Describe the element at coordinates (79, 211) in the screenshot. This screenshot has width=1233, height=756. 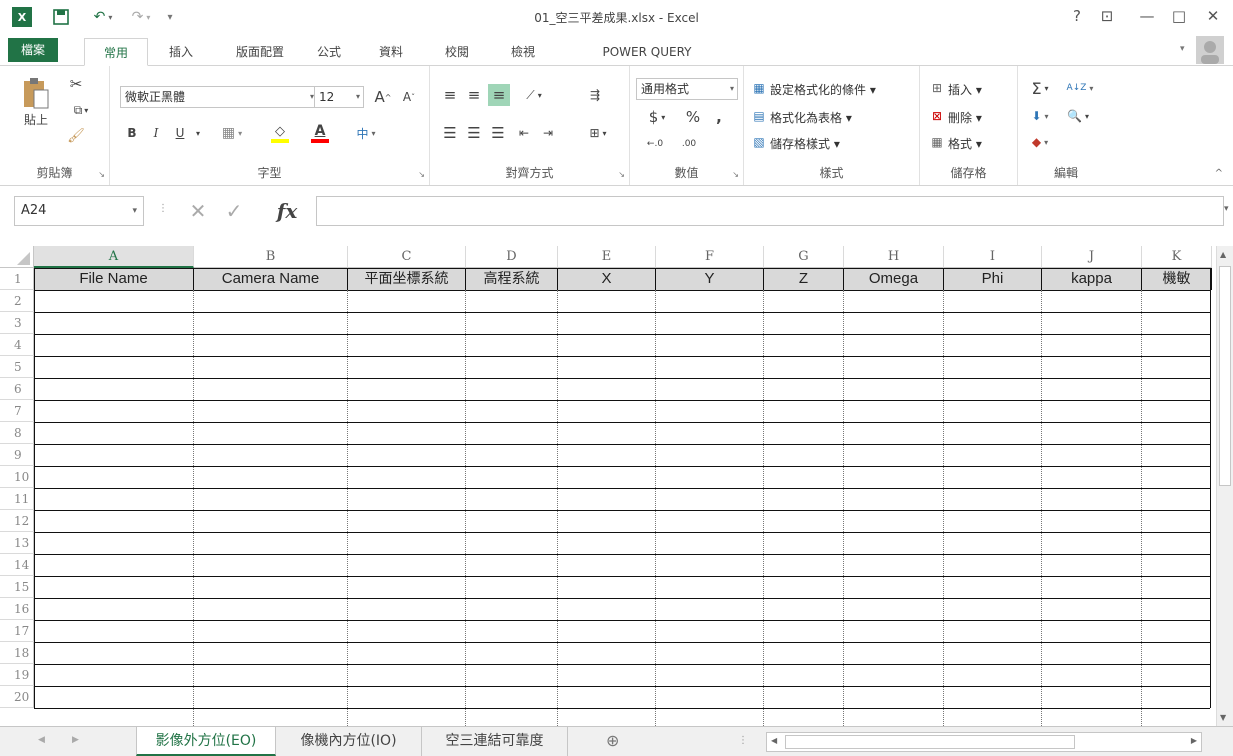
I see `name-box: A24 ▾` at that location.